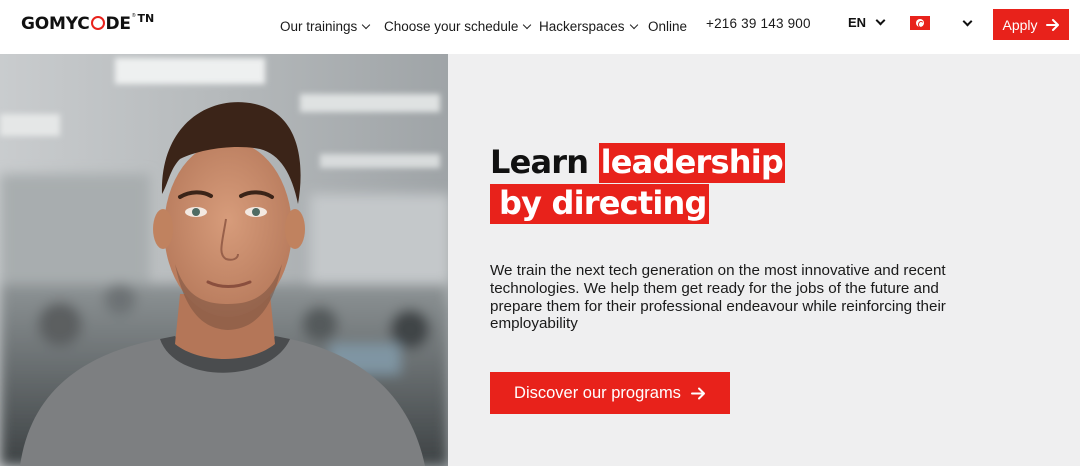 Image resolution: width=1080 pixels, height=466 pixels. I want to click on hero-headline: Learn leadership by directing, so click(637, 183).